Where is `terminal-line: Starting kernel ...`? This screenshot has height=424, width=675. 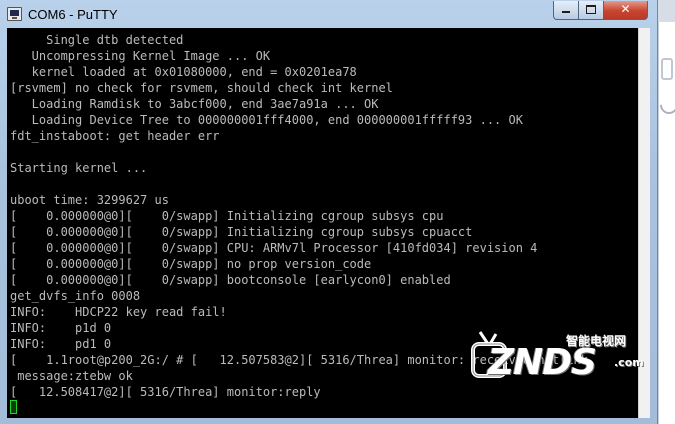
terminal-line: Starting kernel ... is located at coordinates (79, 168).